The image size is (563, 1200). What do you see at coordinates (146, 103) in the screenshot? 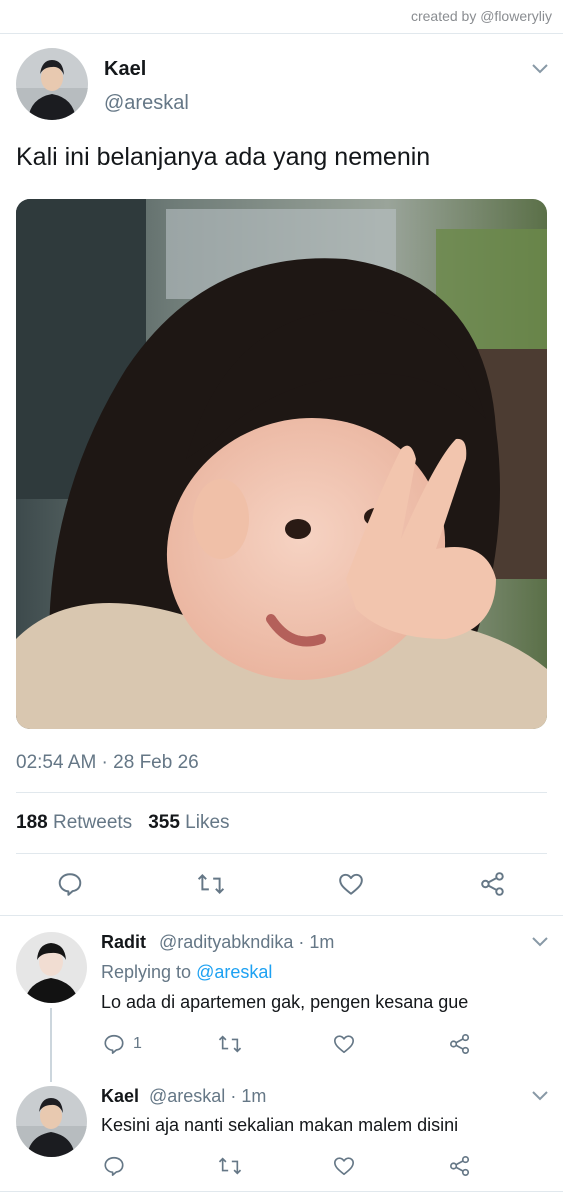
I see `author-handle: @areskal` at bounding box center [146, 103].